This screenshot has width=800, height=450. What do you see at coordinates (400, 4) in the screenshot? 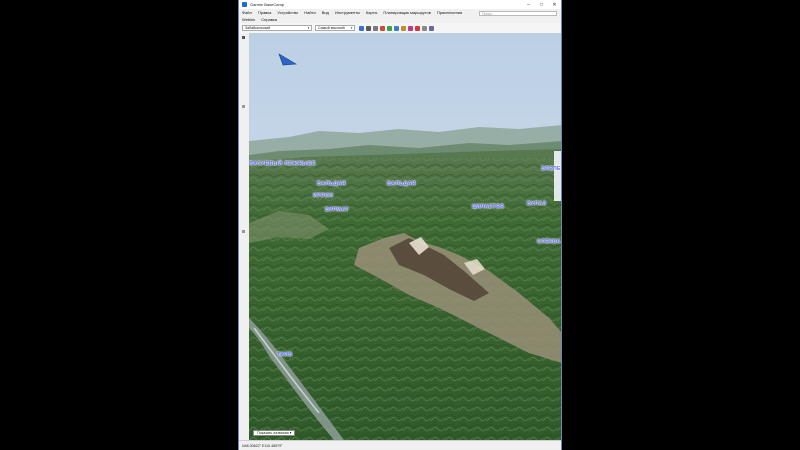
I see `title-bar: Garmin BaseCamp – □ ✕` at bounding box center [400, 4].